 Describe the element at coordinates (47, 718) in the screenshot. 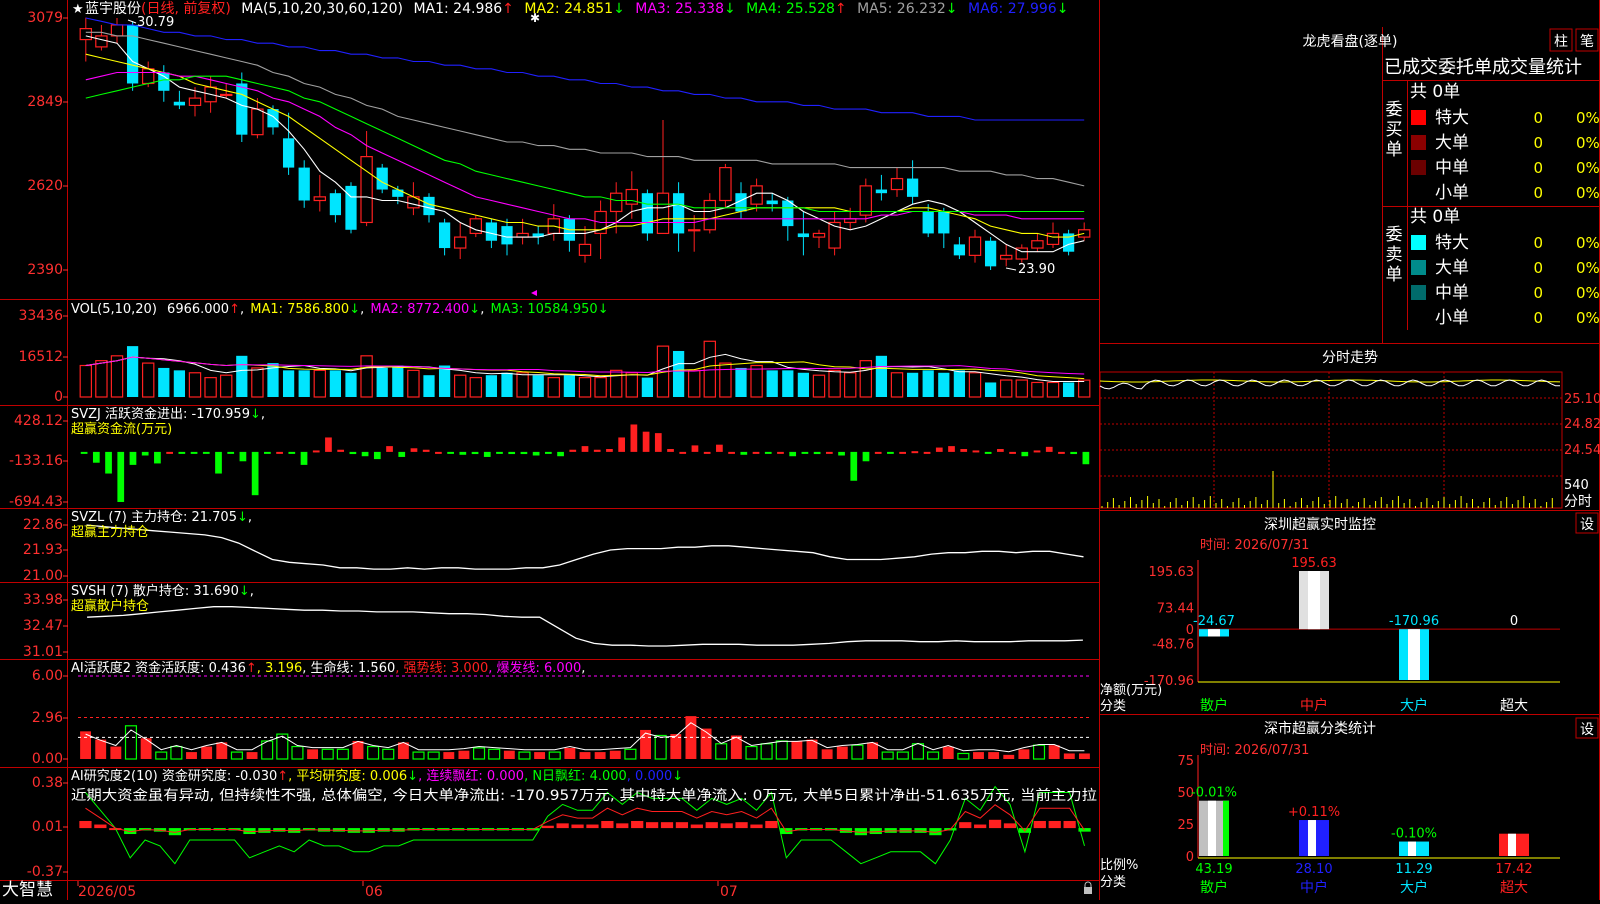

I see `ai1-tick-2: 2.96` at that location.